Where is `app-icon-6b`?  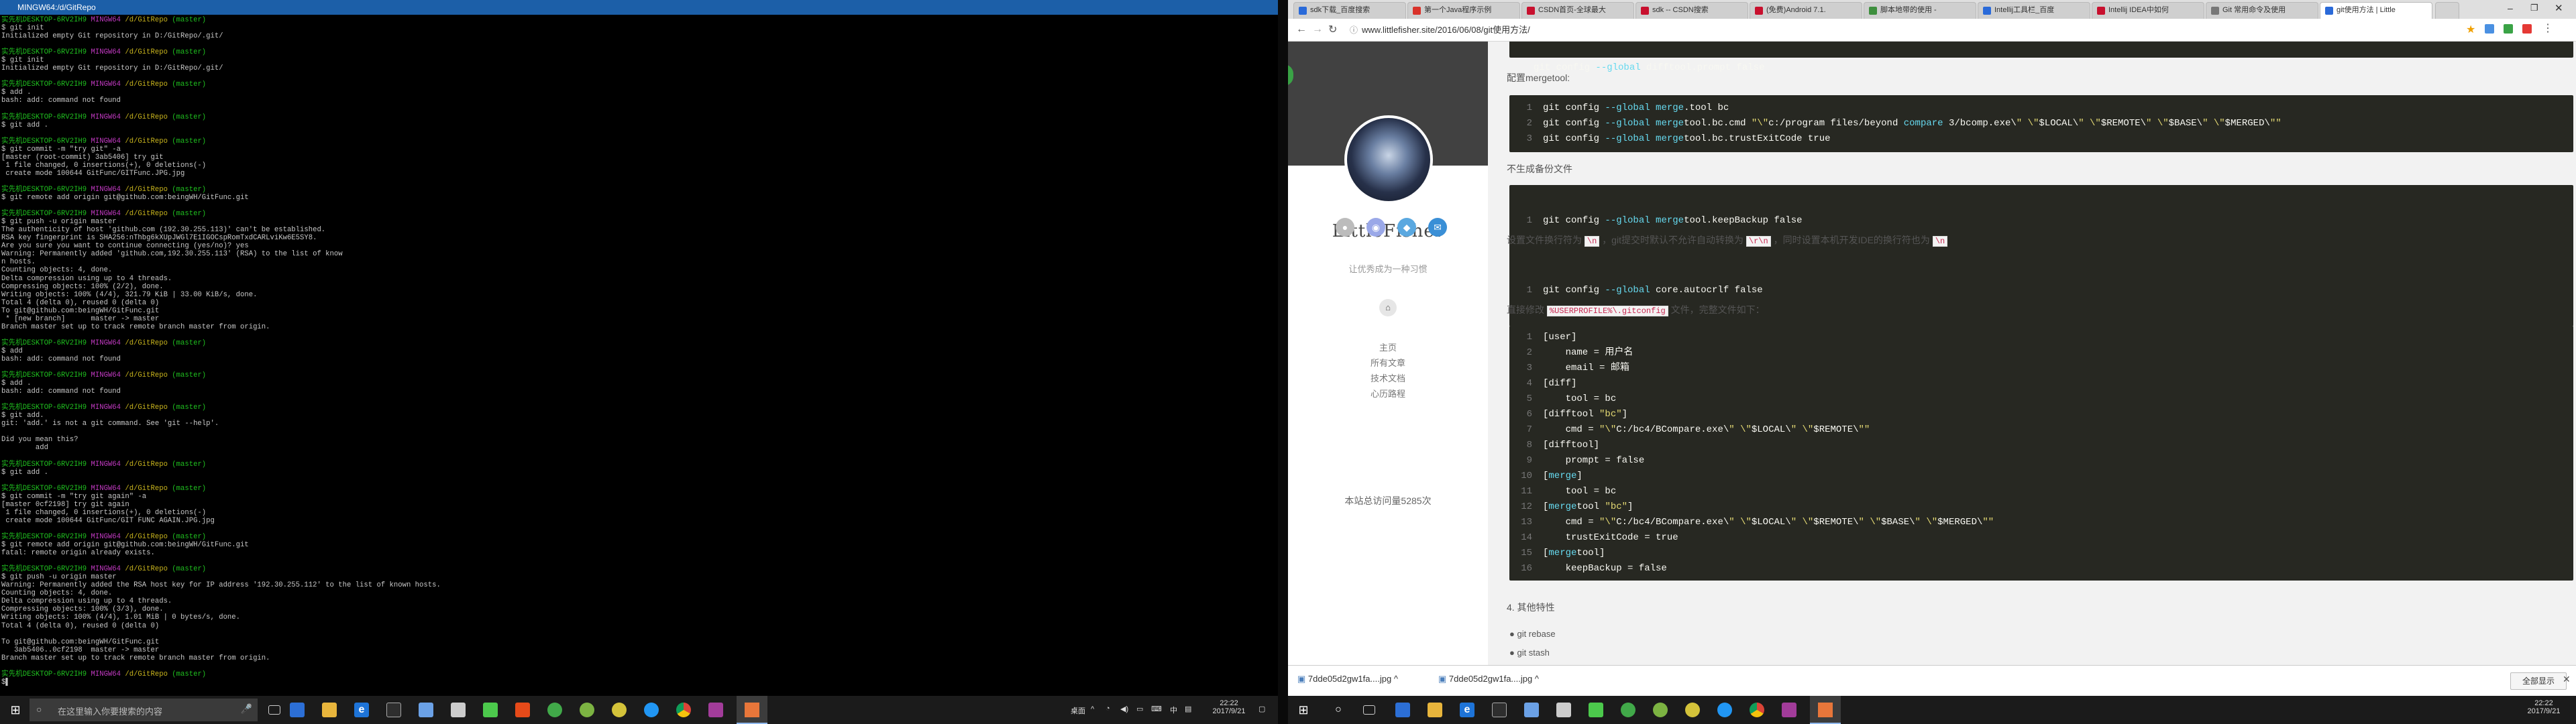
app-icon-6b is located at coordinates (1660, 710).